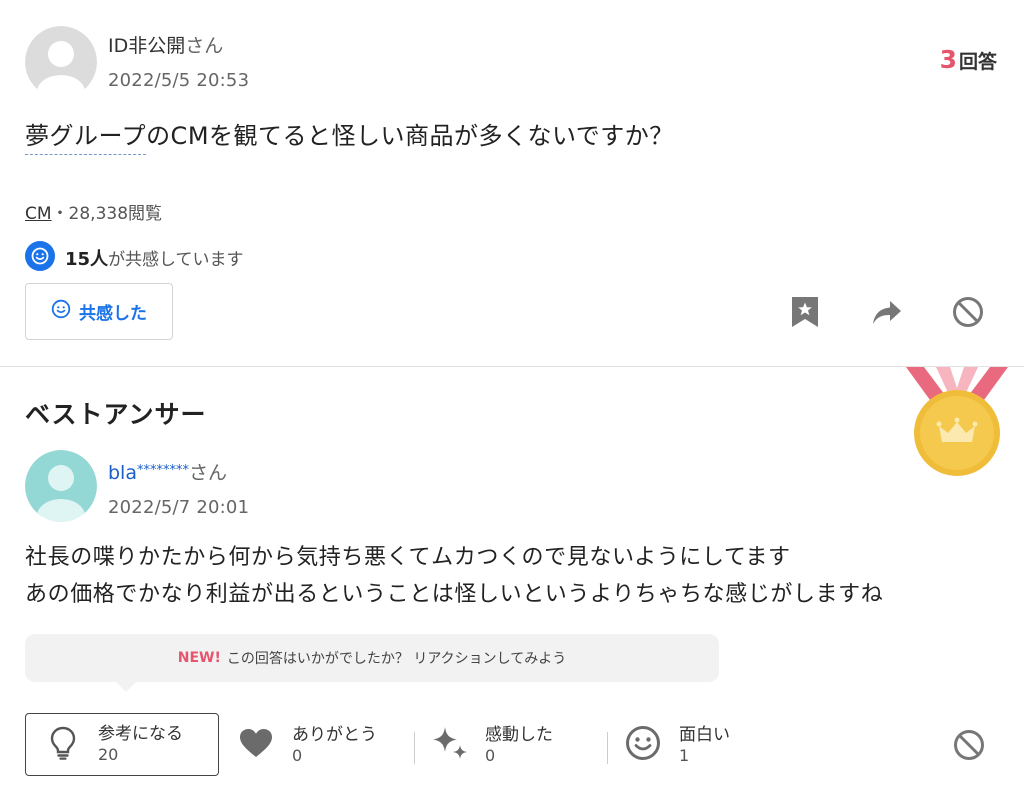 The image size is (1024, 803). What do you see at coordinates (126, 687) in the screenshot?
I see `prompt-tail` at bounding box center [126, 687].